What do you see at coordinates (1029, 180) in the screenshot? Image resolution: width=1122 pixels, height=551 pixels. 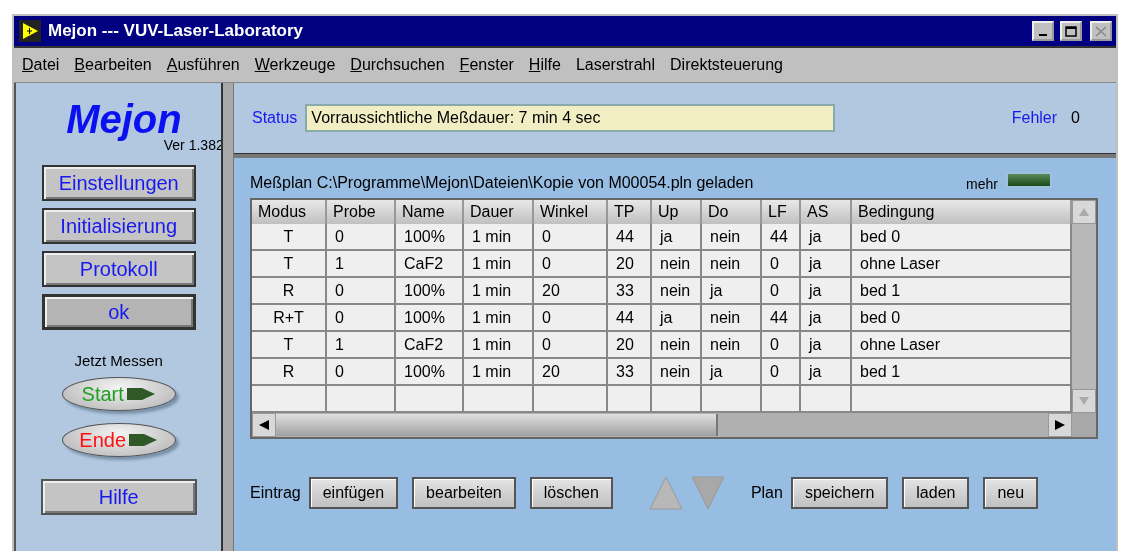 I see `more-indicator` at bounding box center [1029, 180].